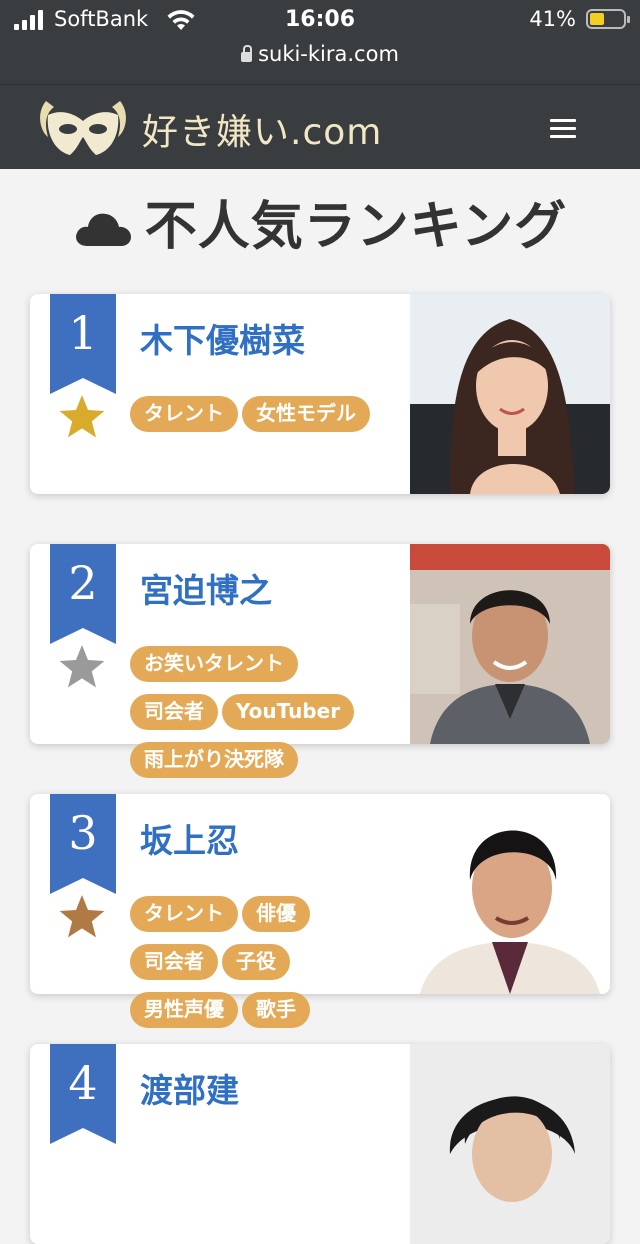 This screenshot has height=1244, width=640. I want to click on person-name: 坂上忍, so click(189, 838).